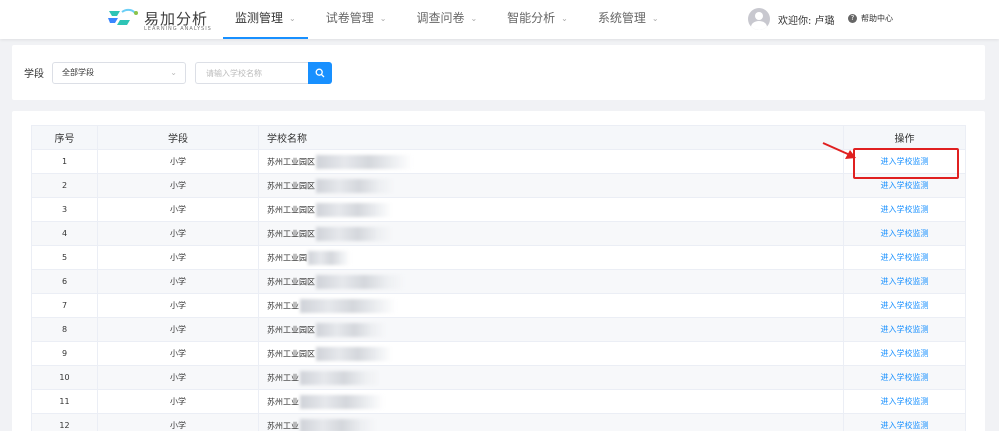 The width and height of the screenshot is (999, 431). What do you see at coordinates (64, 329) in the screenshot?
I see `row-index: 8` at bounding box center [64, 329].